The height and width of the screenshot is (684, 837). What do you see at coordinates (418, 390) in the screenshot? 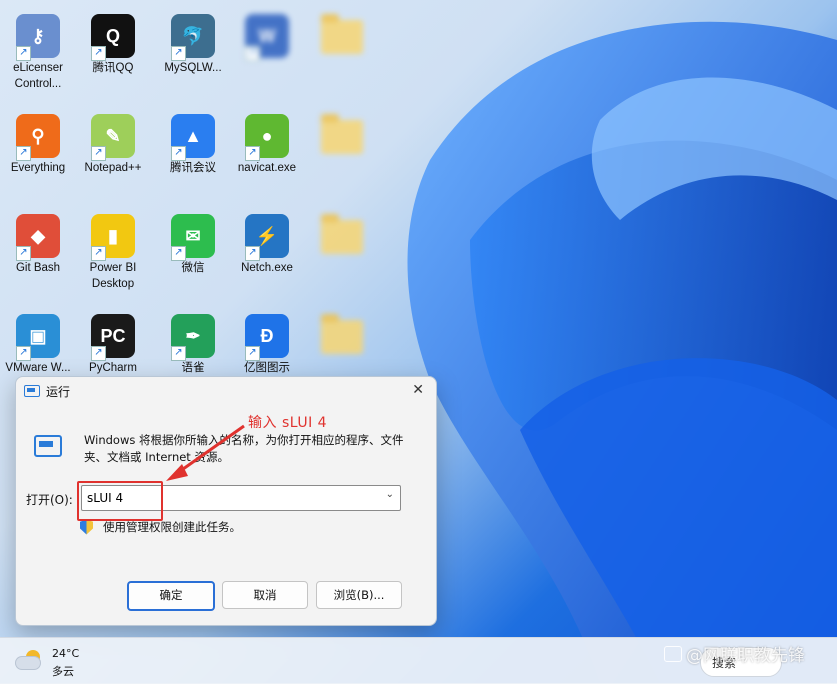
I see `close-icon: ✕` at bounding box center [418, 390].